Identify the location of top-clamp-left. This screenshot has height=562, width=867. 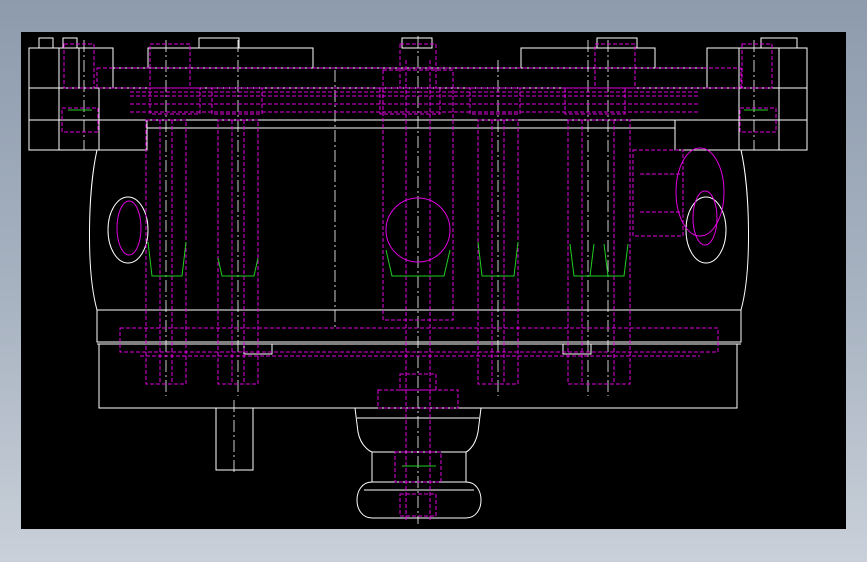
(88, 135).